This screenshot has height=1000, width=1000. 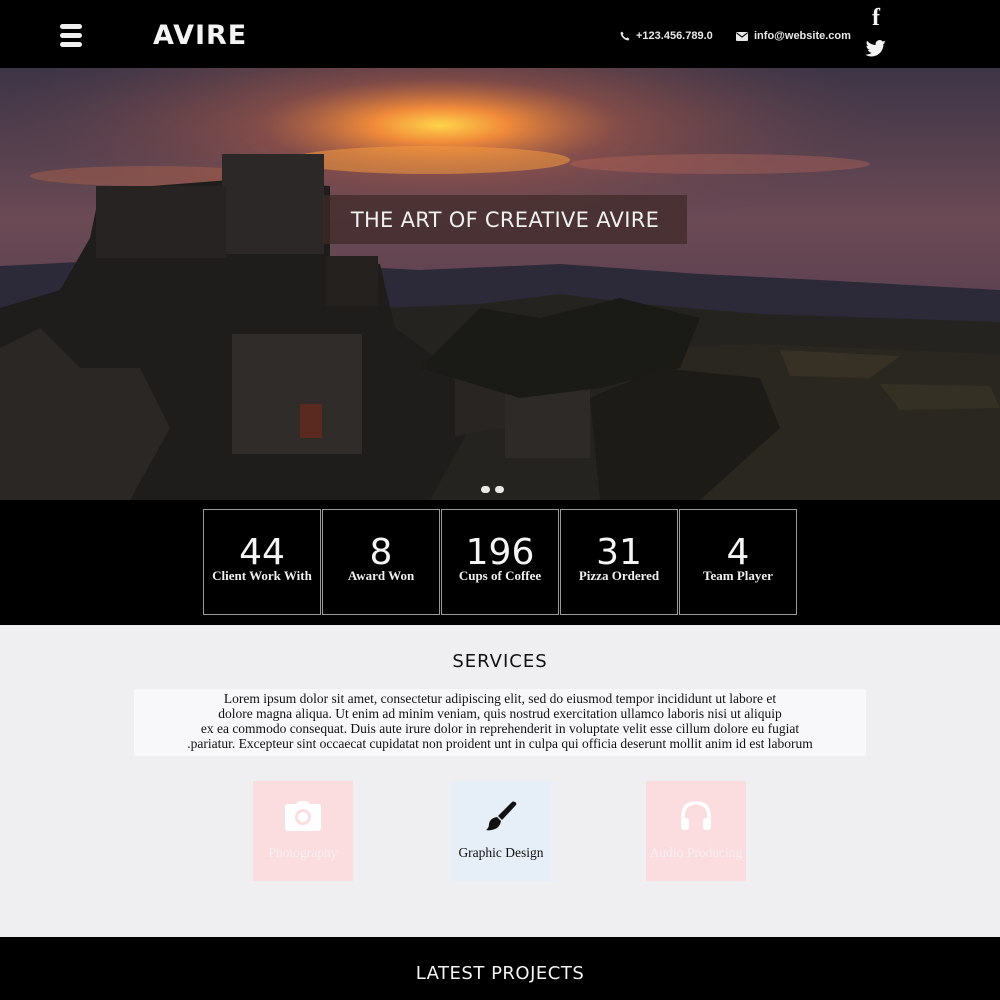 What do you see at coordinates (381, 552) in the screenshot?
I see `stat-value: 8` at bounding box center [381, 552].